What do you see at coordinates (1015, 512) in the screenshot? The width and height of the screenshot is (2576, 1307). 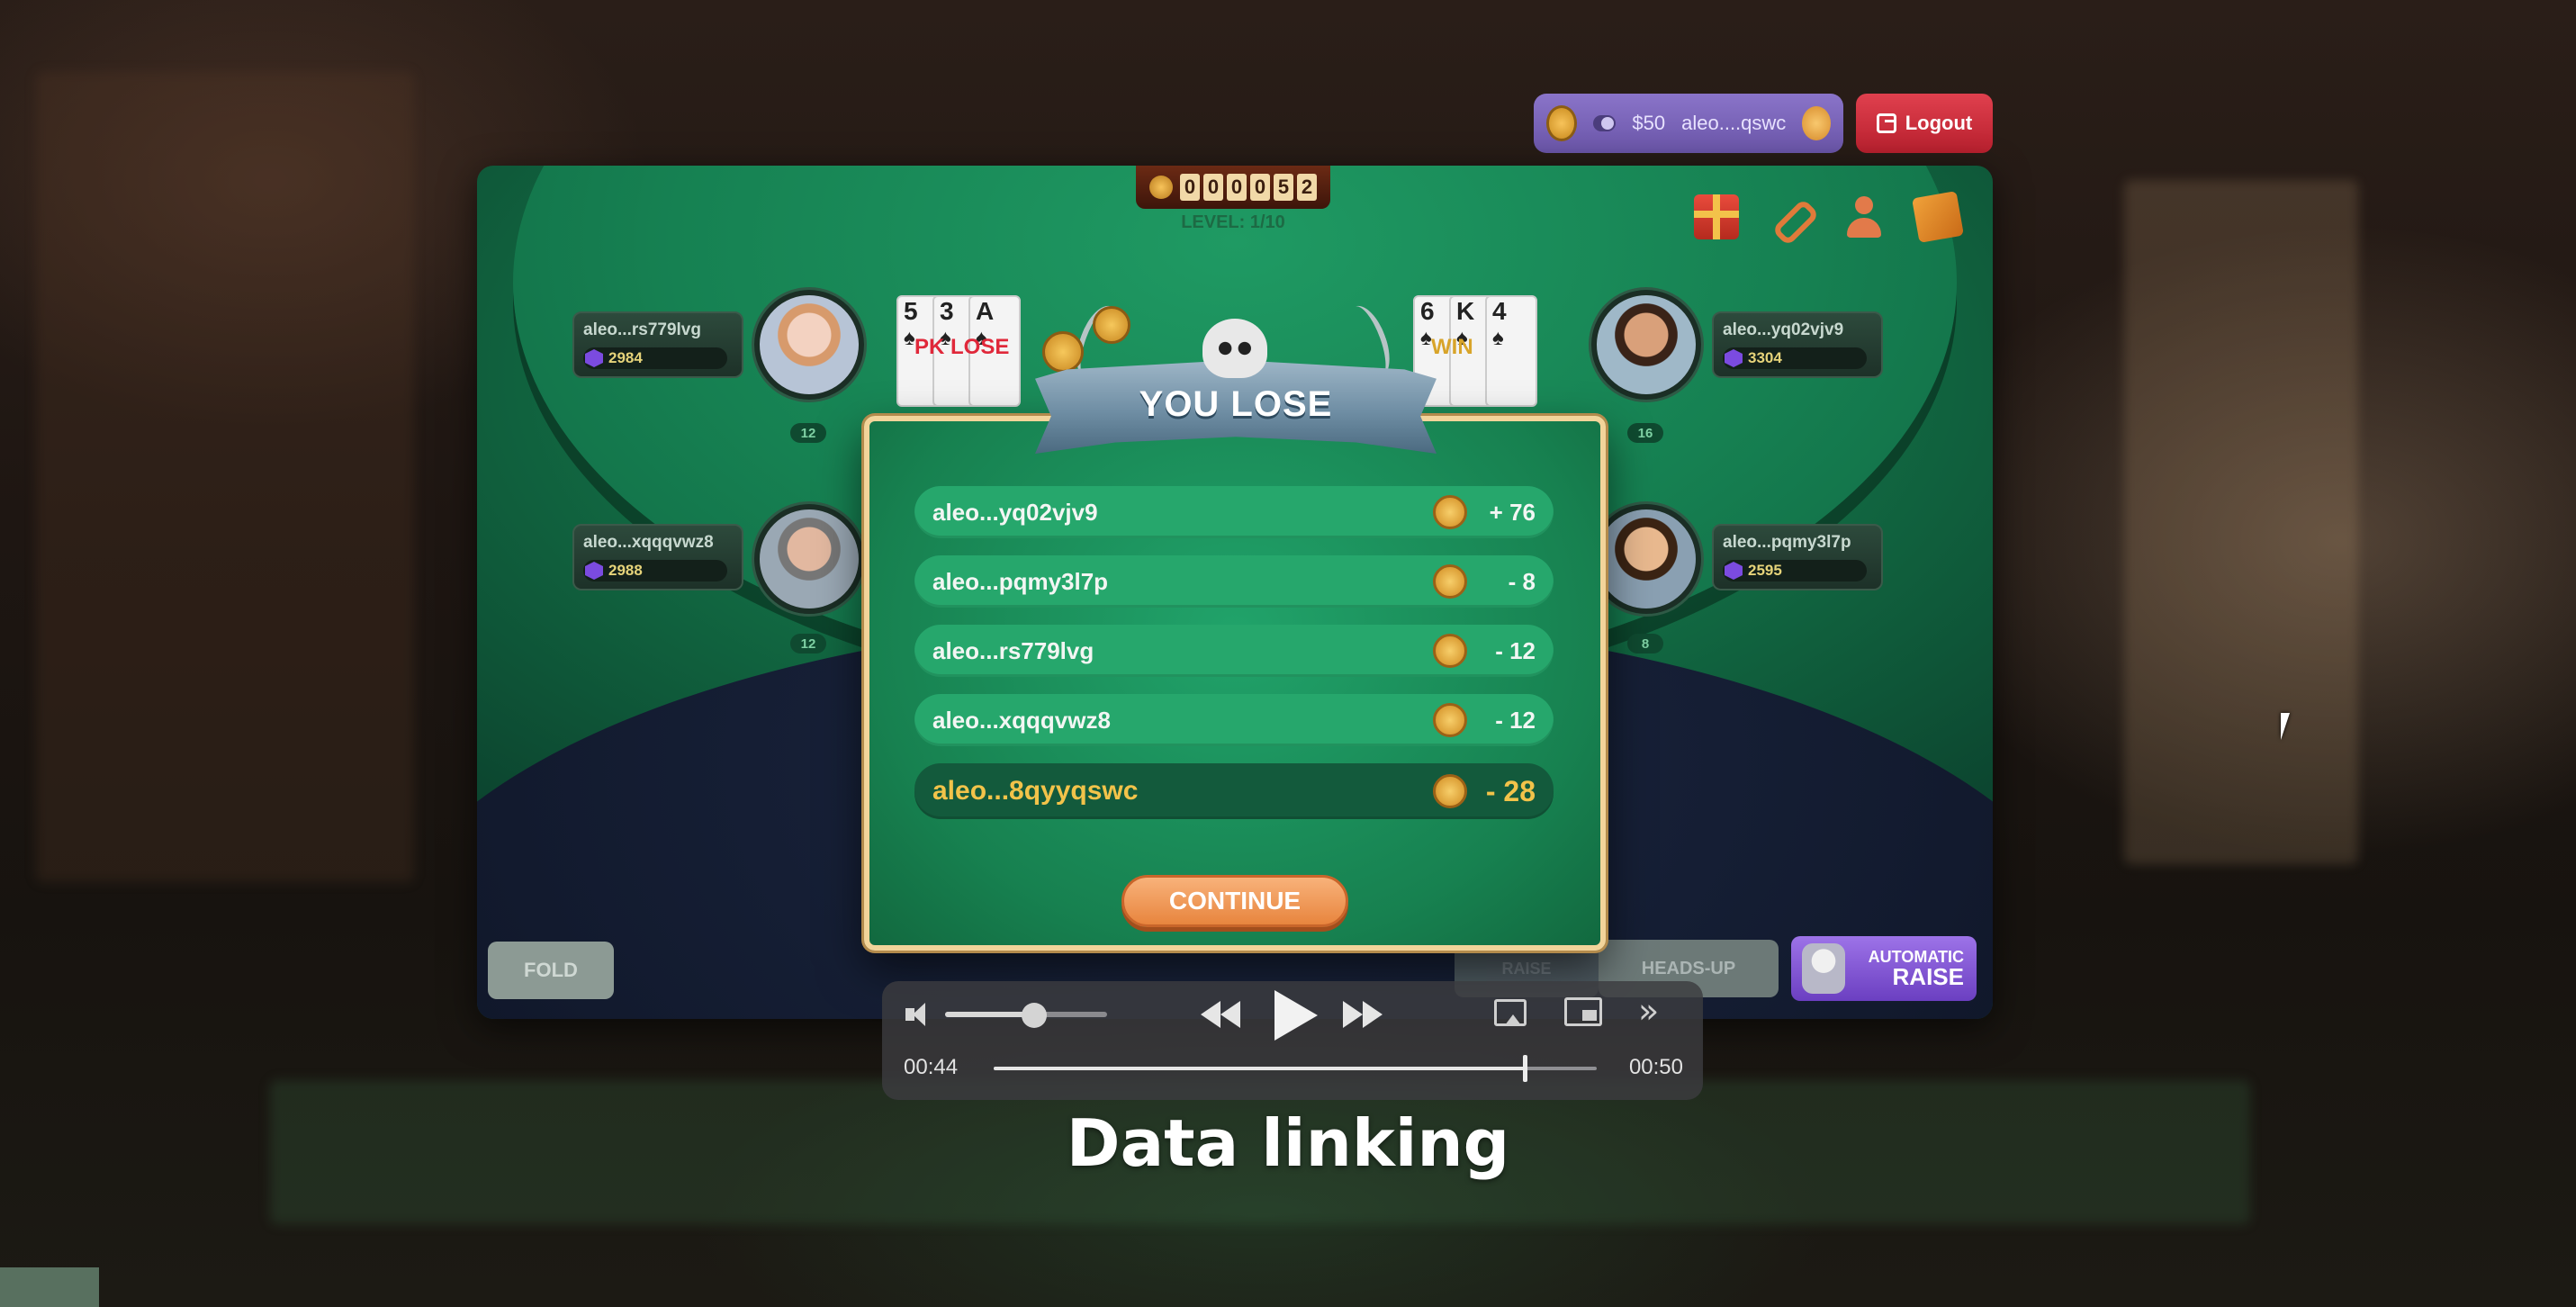 I see `result-player-name: aleo...yq02vjv9` at bounding box center [1015, 512].